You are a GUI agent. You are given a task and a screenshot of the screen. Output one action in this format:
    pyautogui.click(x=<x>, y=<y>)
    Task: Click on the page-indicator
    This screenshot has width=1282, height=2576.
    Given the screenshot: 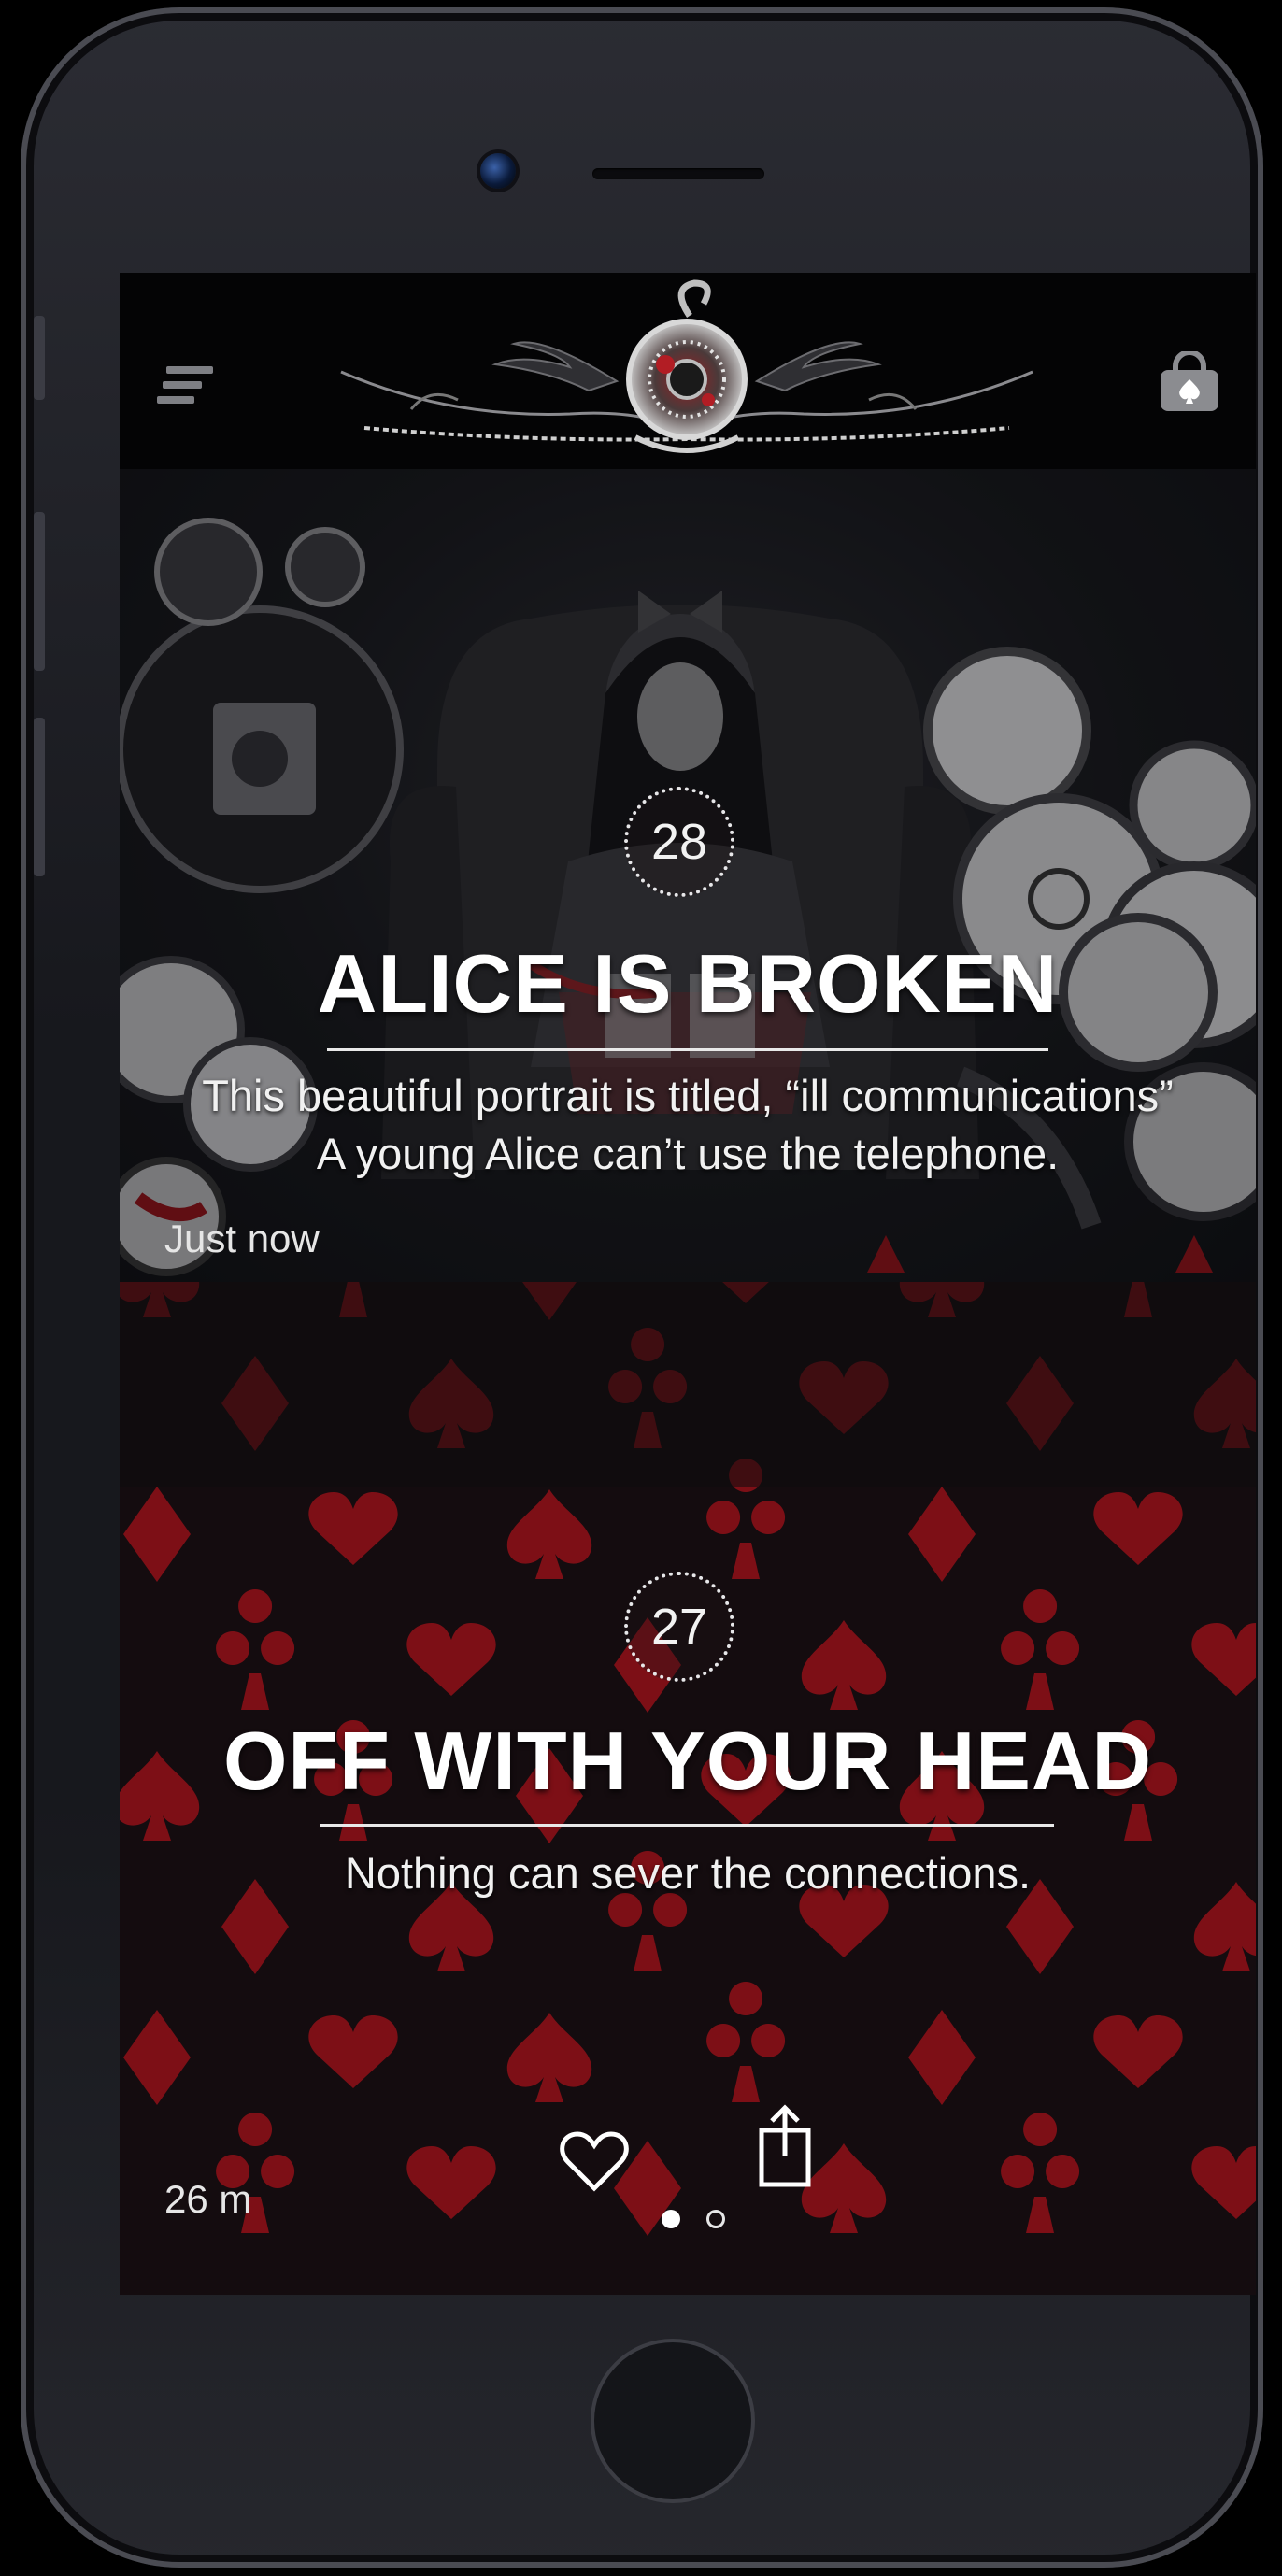 What is the action you would take?
    pyautogui.click(x=689, y=2219)
    